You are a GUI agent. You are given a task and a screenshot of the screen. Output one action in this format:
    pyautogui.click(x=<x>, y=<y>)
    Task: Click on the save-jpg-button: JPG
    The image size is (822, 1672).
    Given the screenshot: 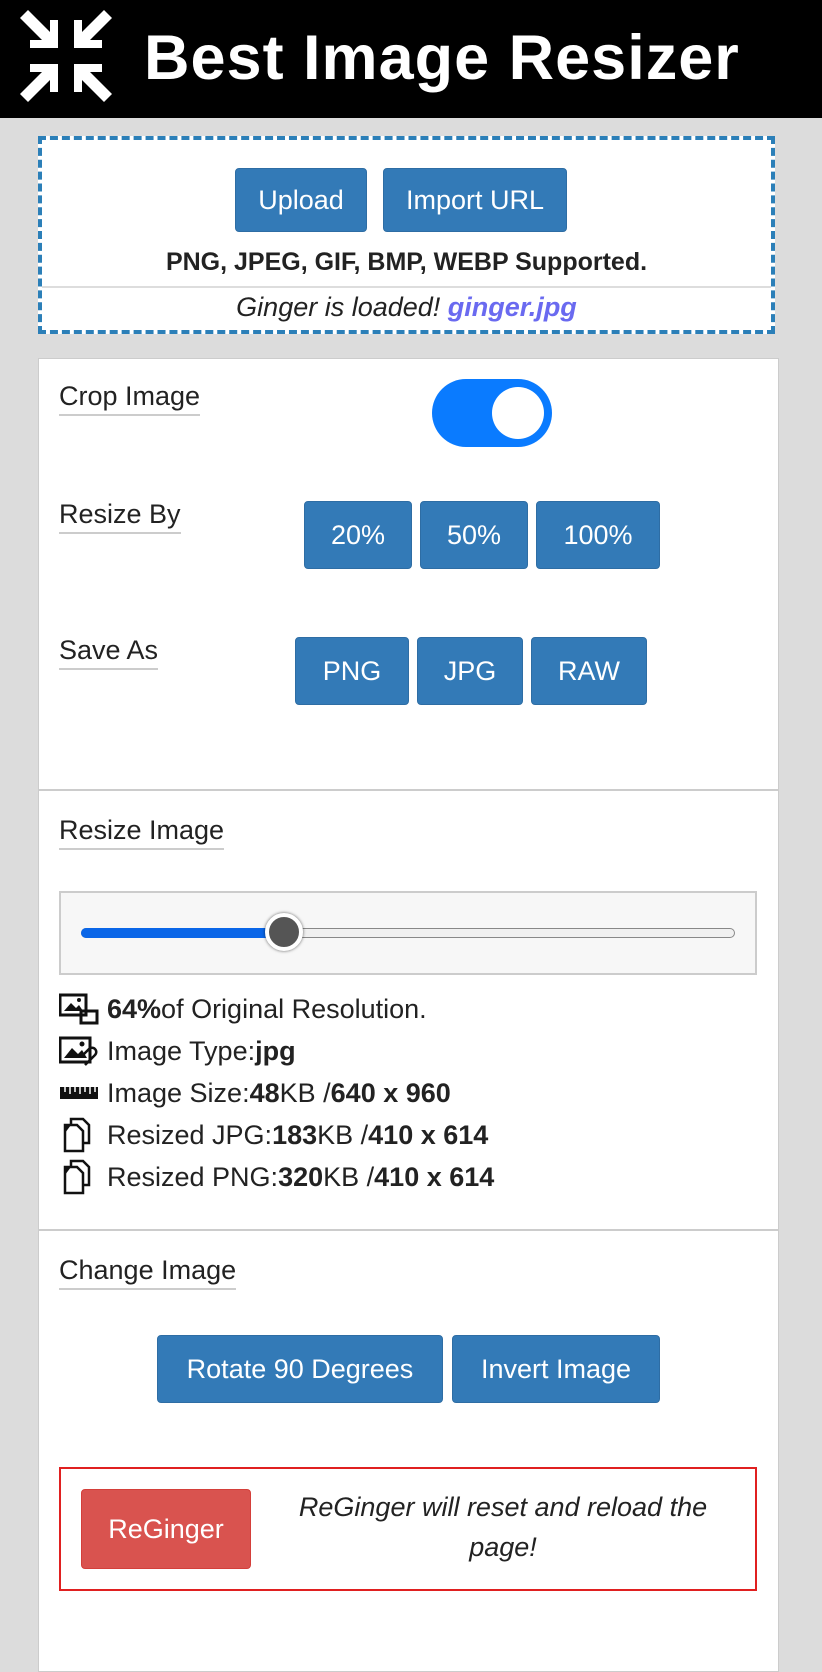 What is the action you would take?
    pyautogui.click(x=470, y=671)
    